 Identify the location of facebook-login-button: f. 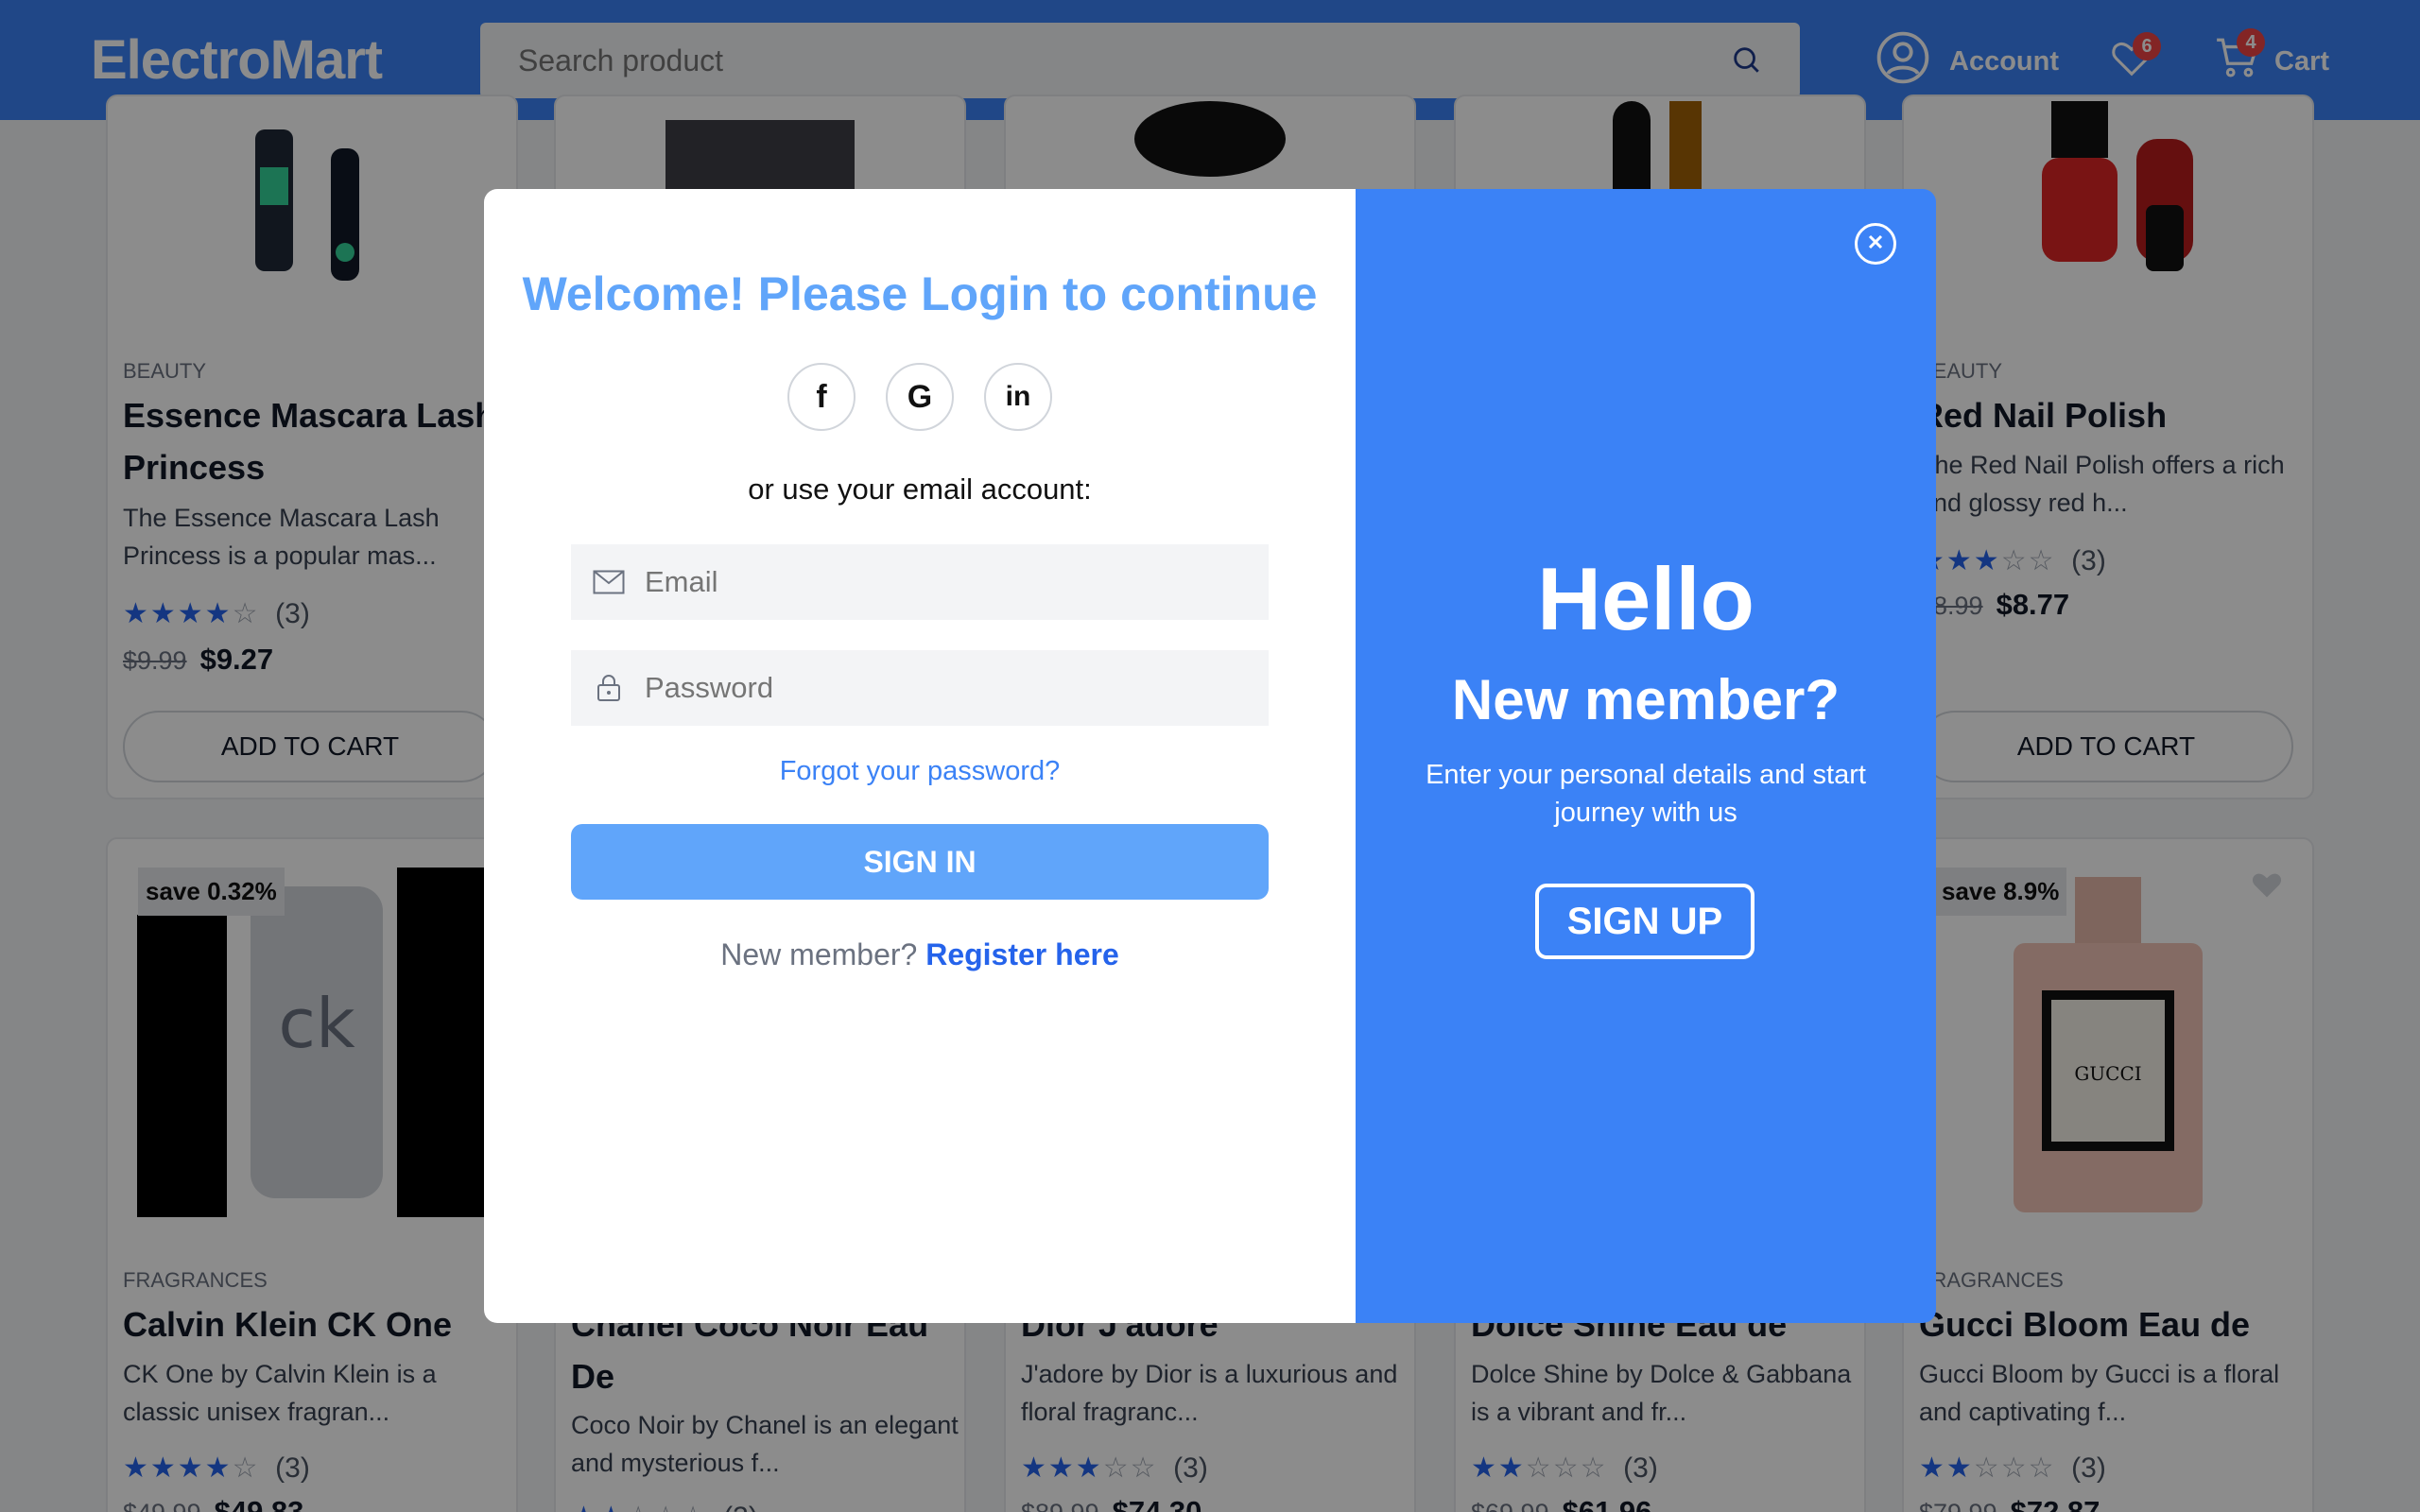
(821, 397).